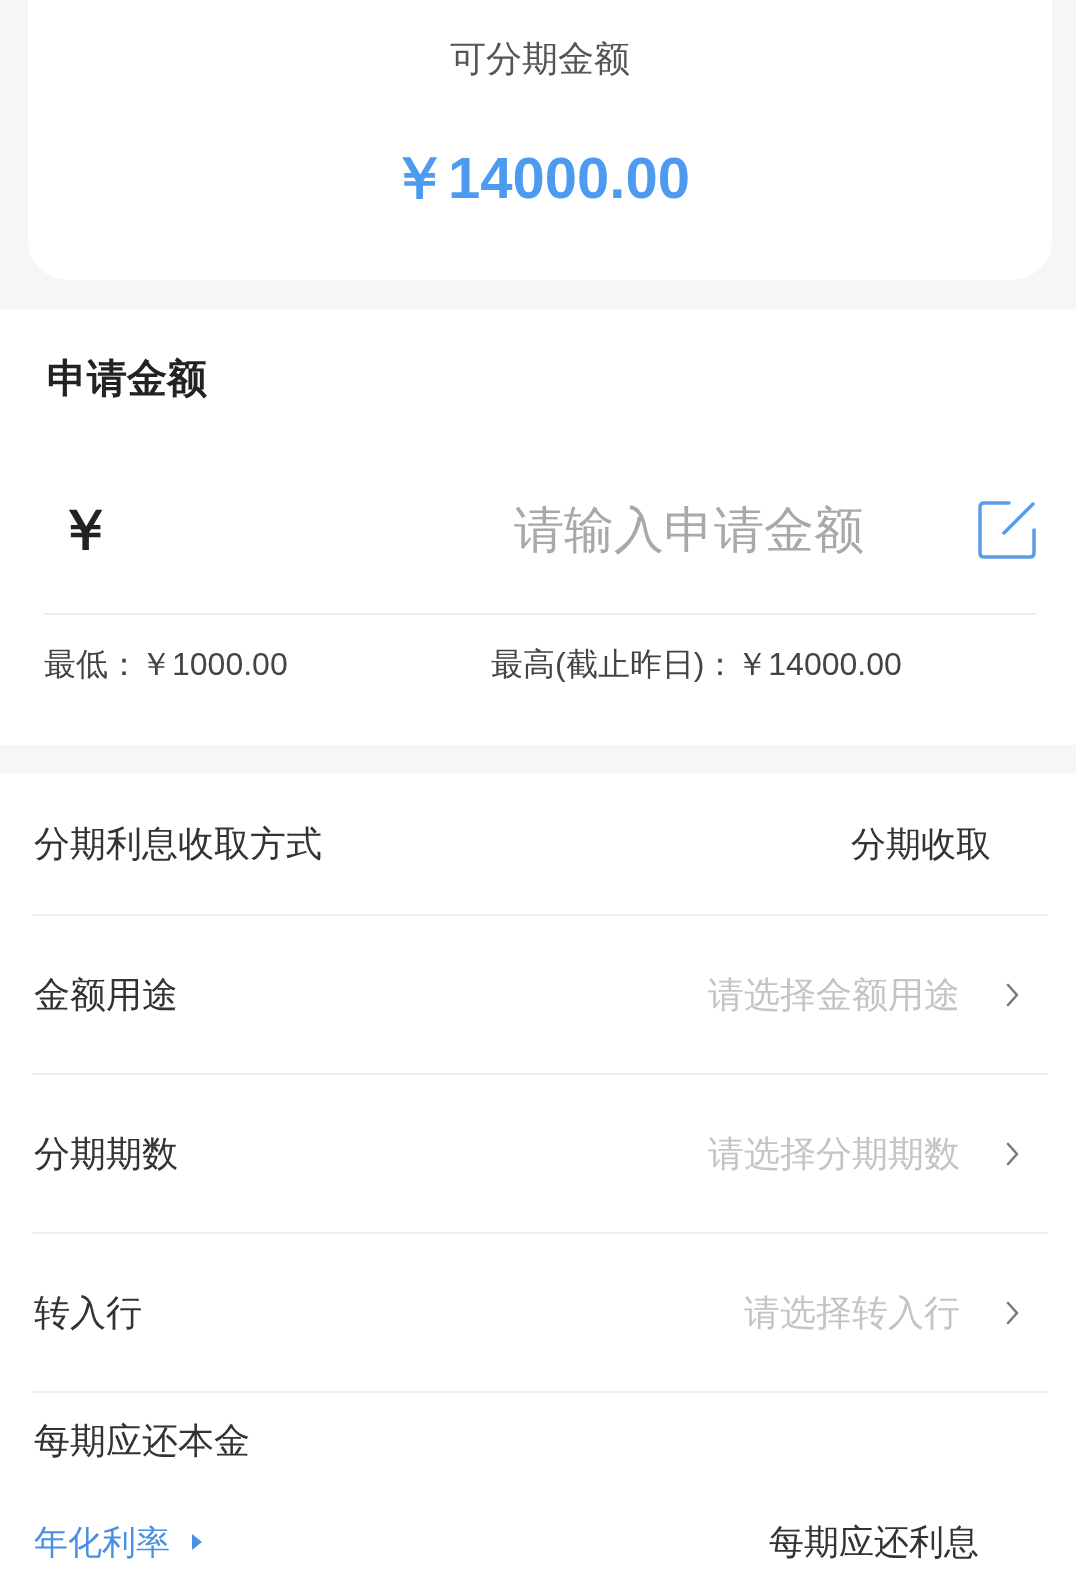 The image size is (1076, 1586). Describe the element at coordinates (85, 530) in the screenshot. I see `currency-symbol: ￥` at that location.